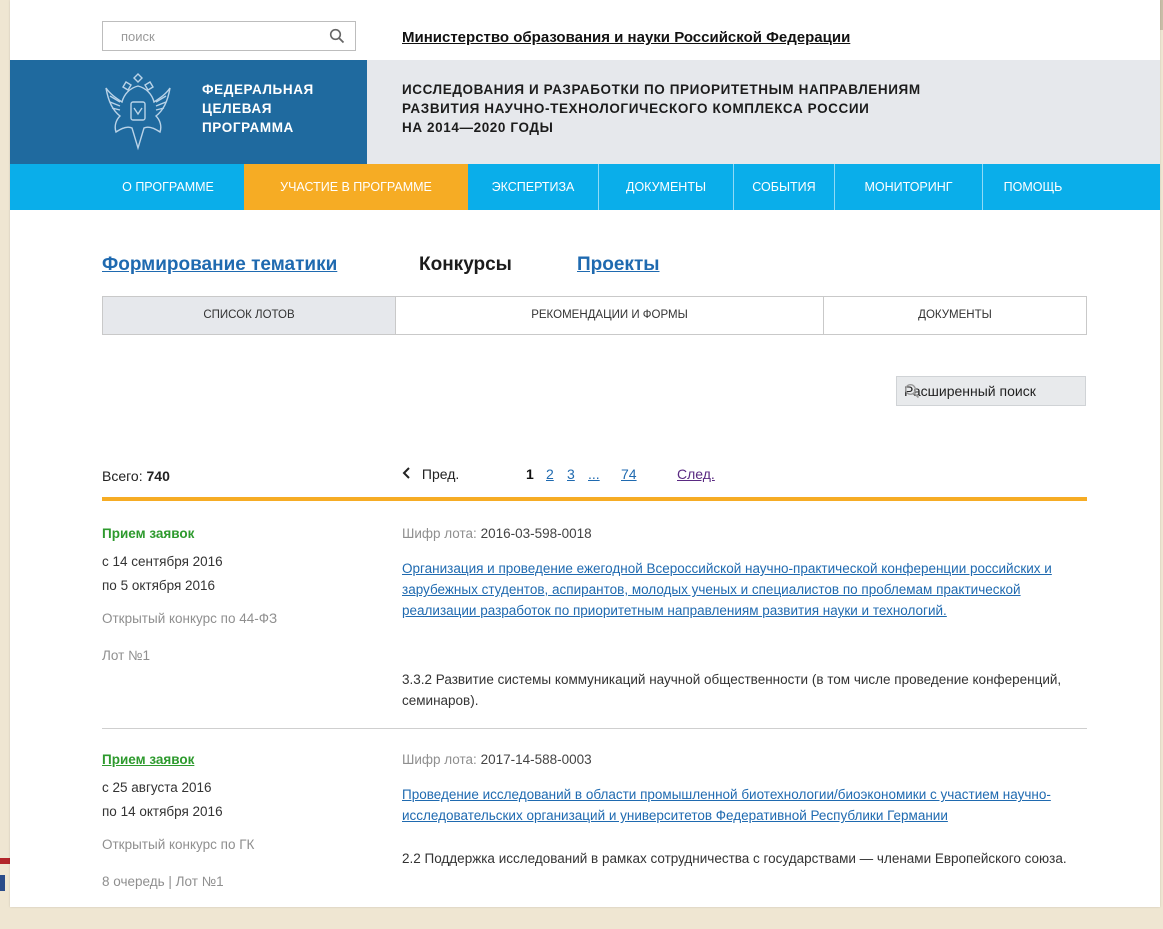  I want to click on lot-date-to: по 5 октября 2016, so click(159, 585).